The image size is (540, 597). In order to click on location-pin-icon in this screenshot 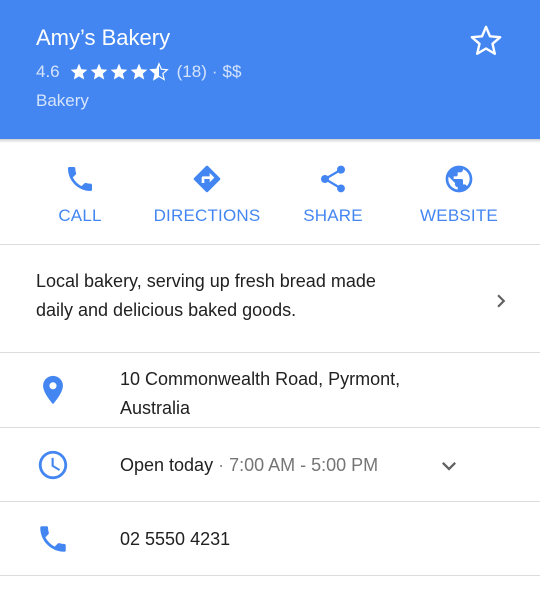, I will do `click(53, 390)`.